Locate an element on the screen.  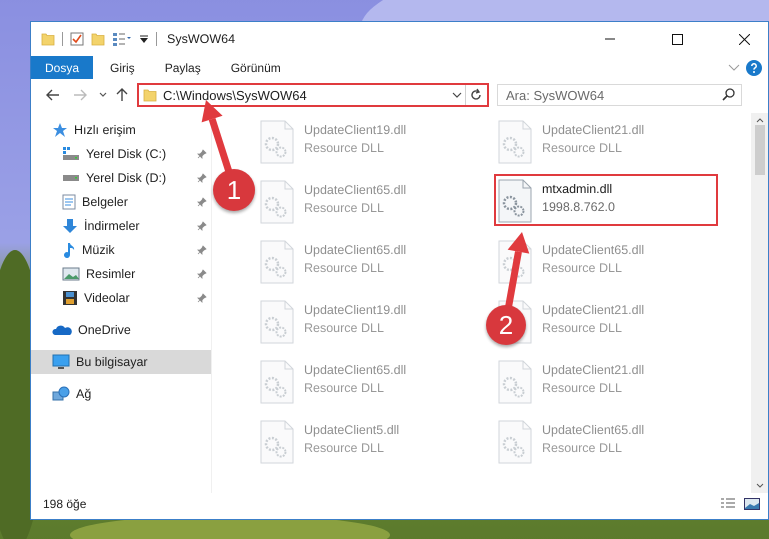
properties-icon is located at coordinates (77, 39).